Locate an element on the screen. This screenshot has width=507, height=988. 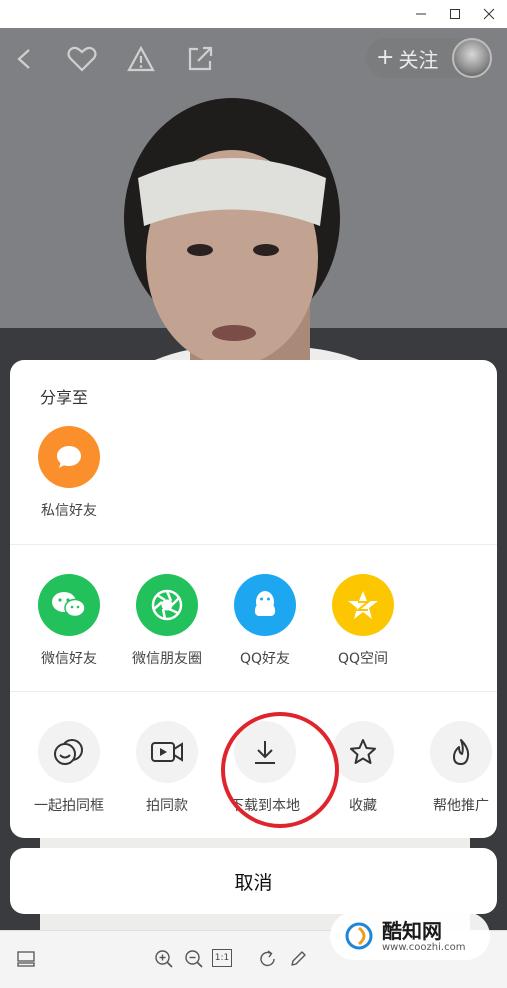
share-item-wechat-friend: 微信好友 is located at coordinates (69, 621).